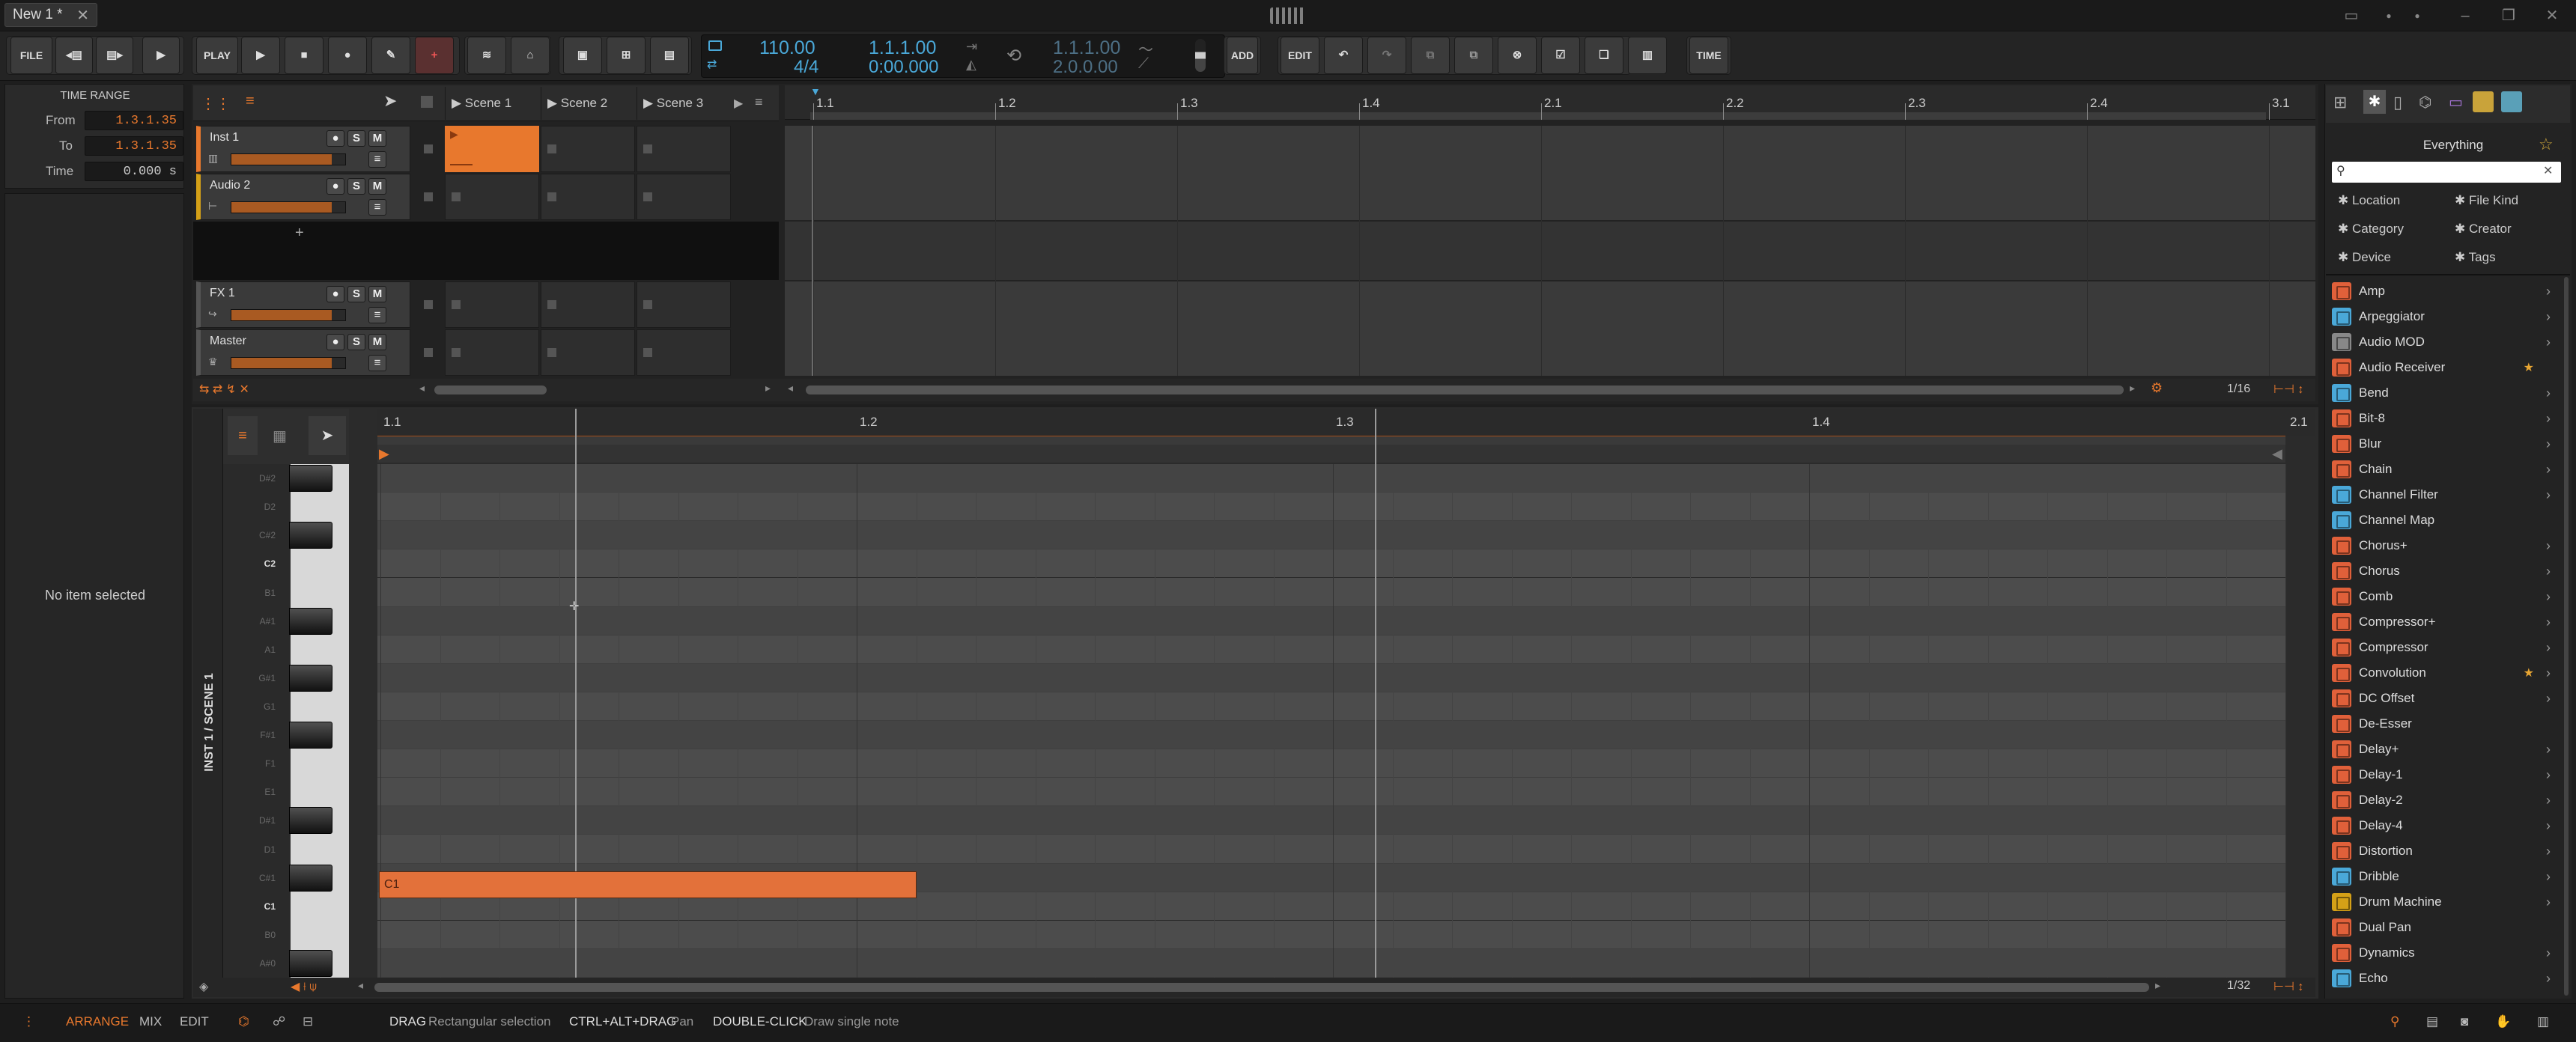  I want to click on edit-button: EDIT, so click(1300, 55).